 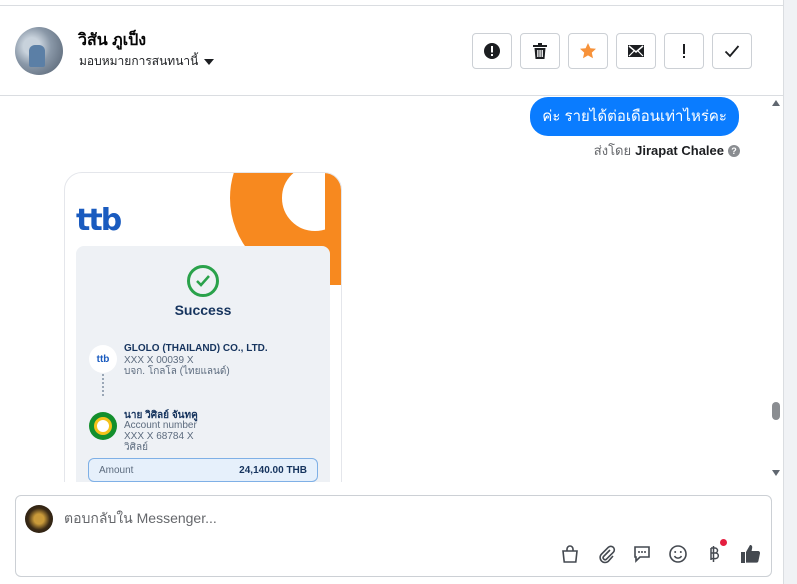 I want to click on sender-account: XXX X 00039 X, so click(x=159, y=360).